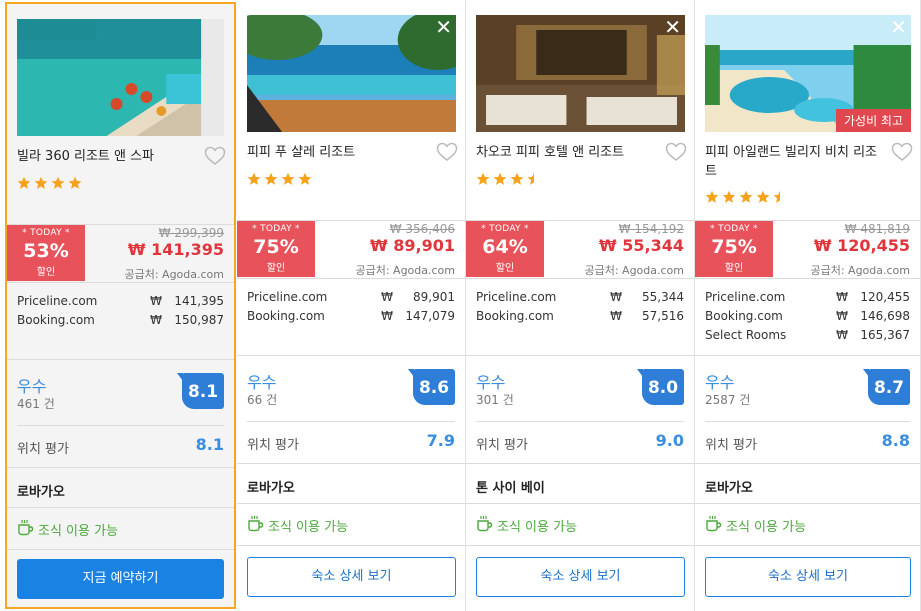 Image resolution: width=921 pixels, height=611 pixels. Describe the element at coordinates (495, 399) in the screenshot. I see `review-count: 301 건` at that location.